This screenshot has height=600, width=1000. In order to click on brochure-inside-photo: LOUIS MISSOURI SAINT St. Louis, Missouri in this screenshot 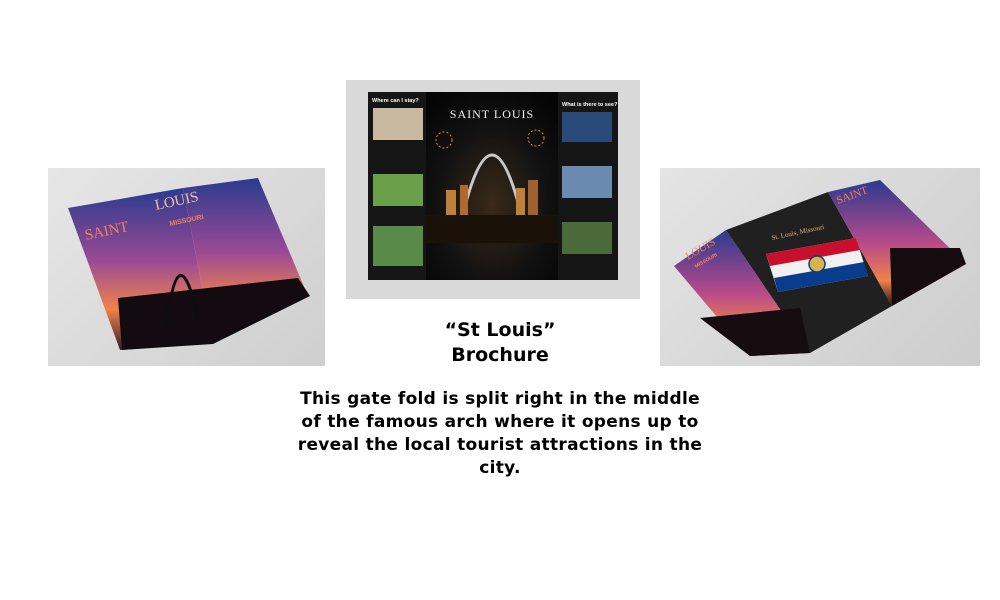, I will do `click(820, 267)`.